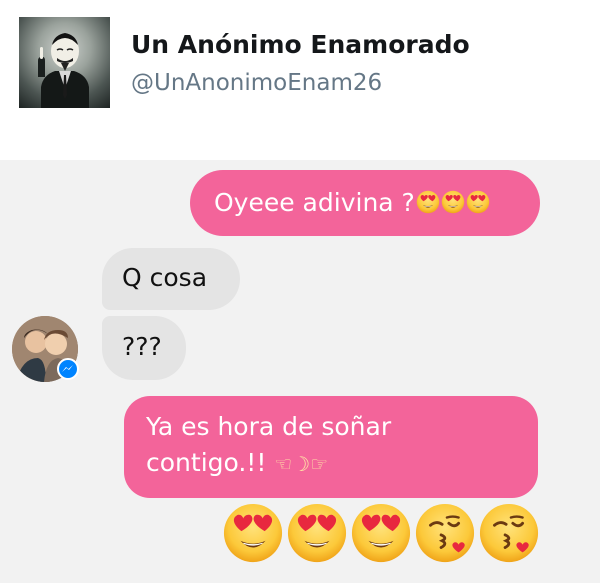 This screenshot has height=583, width=600. I want to click on message-text: contigo.!!, so click(206, 462).